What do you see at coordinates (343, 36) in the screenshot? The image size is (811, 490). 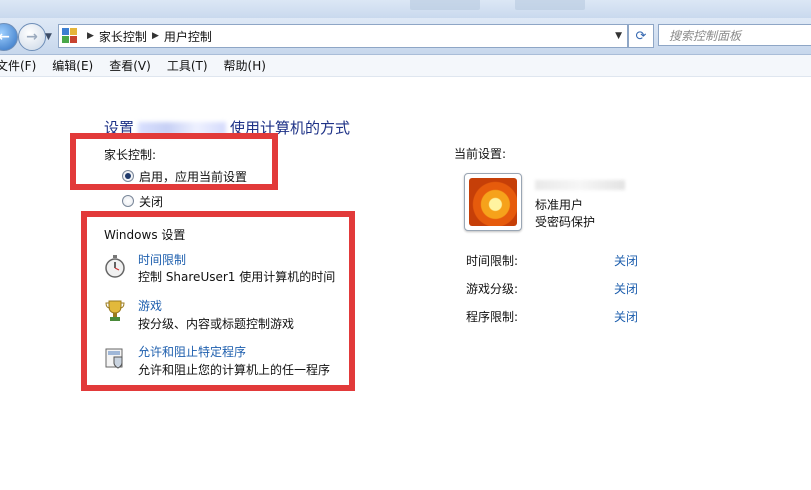 I see `address-field: ▶ 家长控制 ▶ 用户控制 ▼` at bounding box center [343, 36].